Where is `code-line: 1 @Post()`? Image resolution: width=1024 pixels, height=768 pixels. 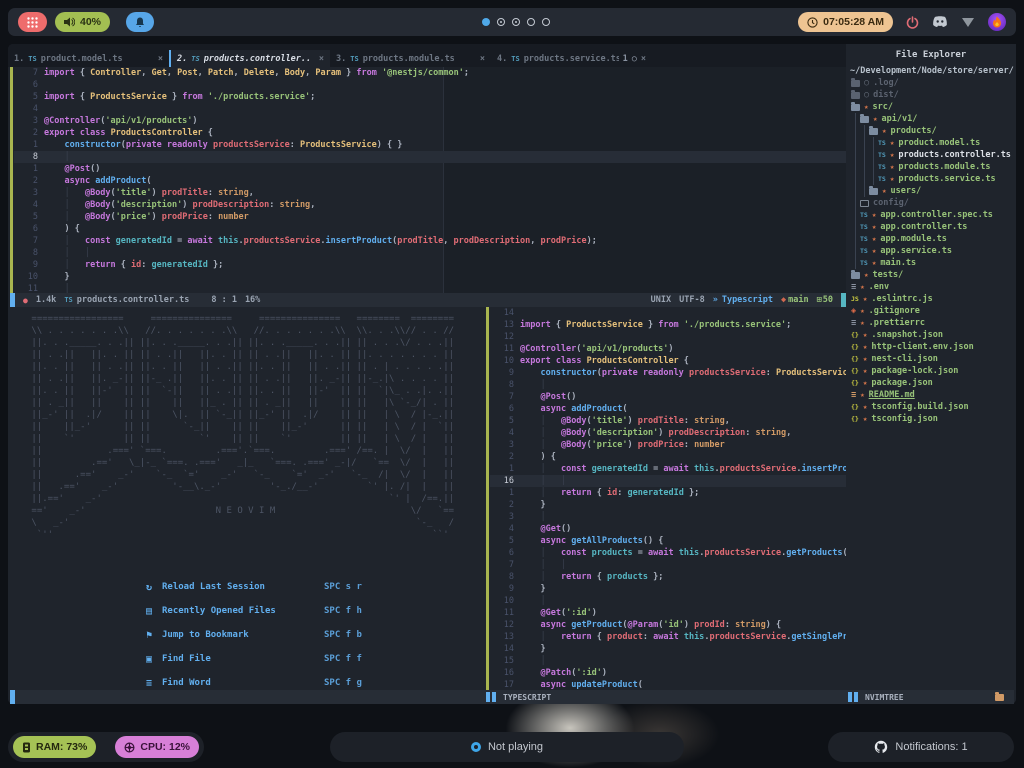 code-line: 1 @Post() is located at coordinates (430, 169).